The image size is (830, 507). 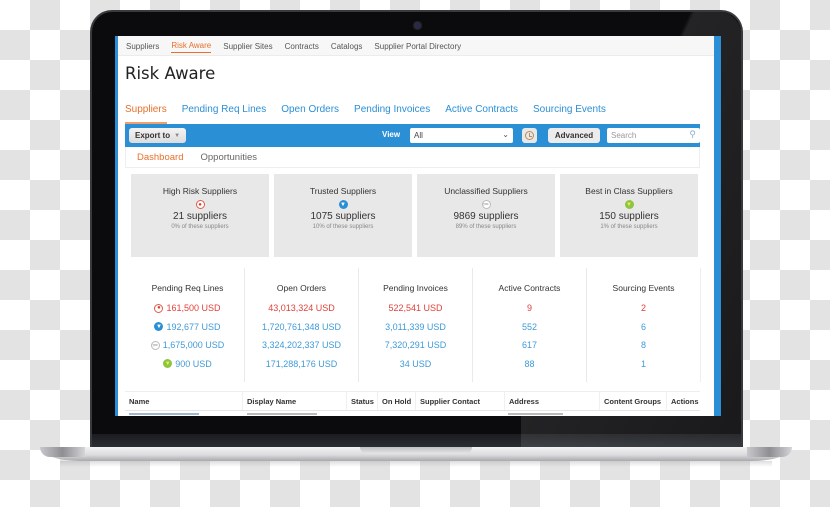 I want to click on metric-value: 8, so click(x=643, y=345).